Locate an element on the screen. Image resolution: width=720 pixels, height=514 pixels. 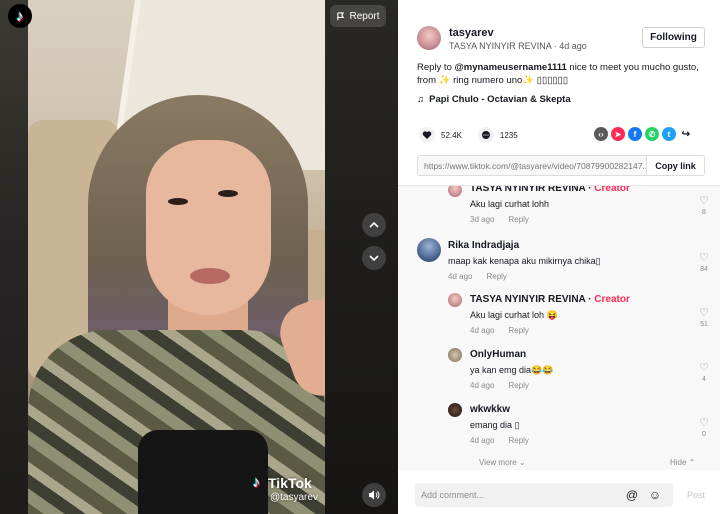
video-person-face is located at coordinates (208, 227).